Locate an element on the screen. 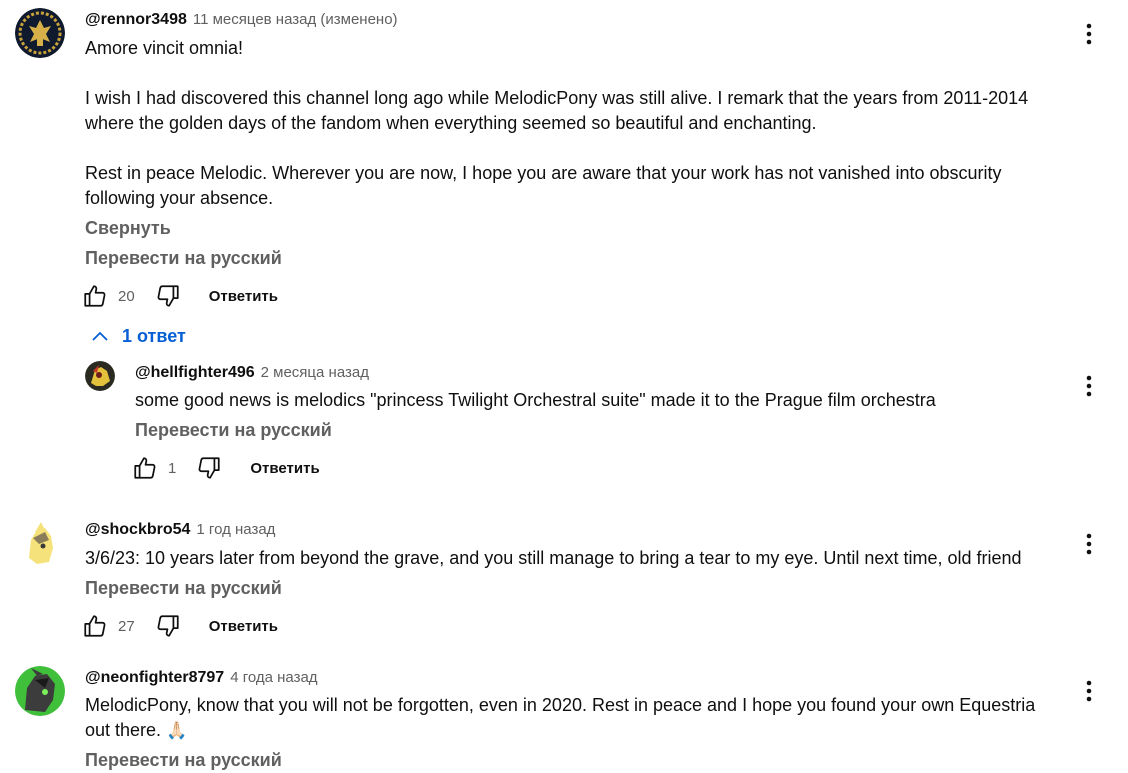 Image resolution: width=1128 pixels, height=773 pixels. comment-actions: 27 Ответить is located at coordinates (179, 626).